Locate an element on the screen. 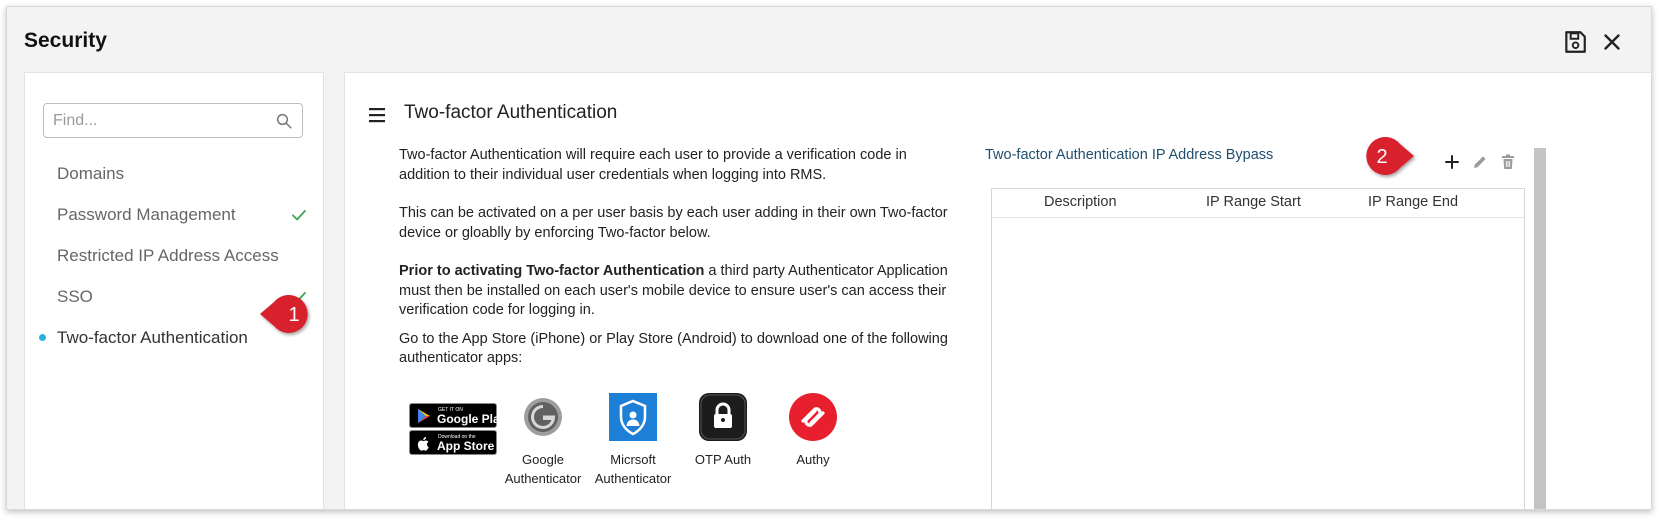 The image size is (1658, 518). save-icon is located at coordinates (1575, 42).